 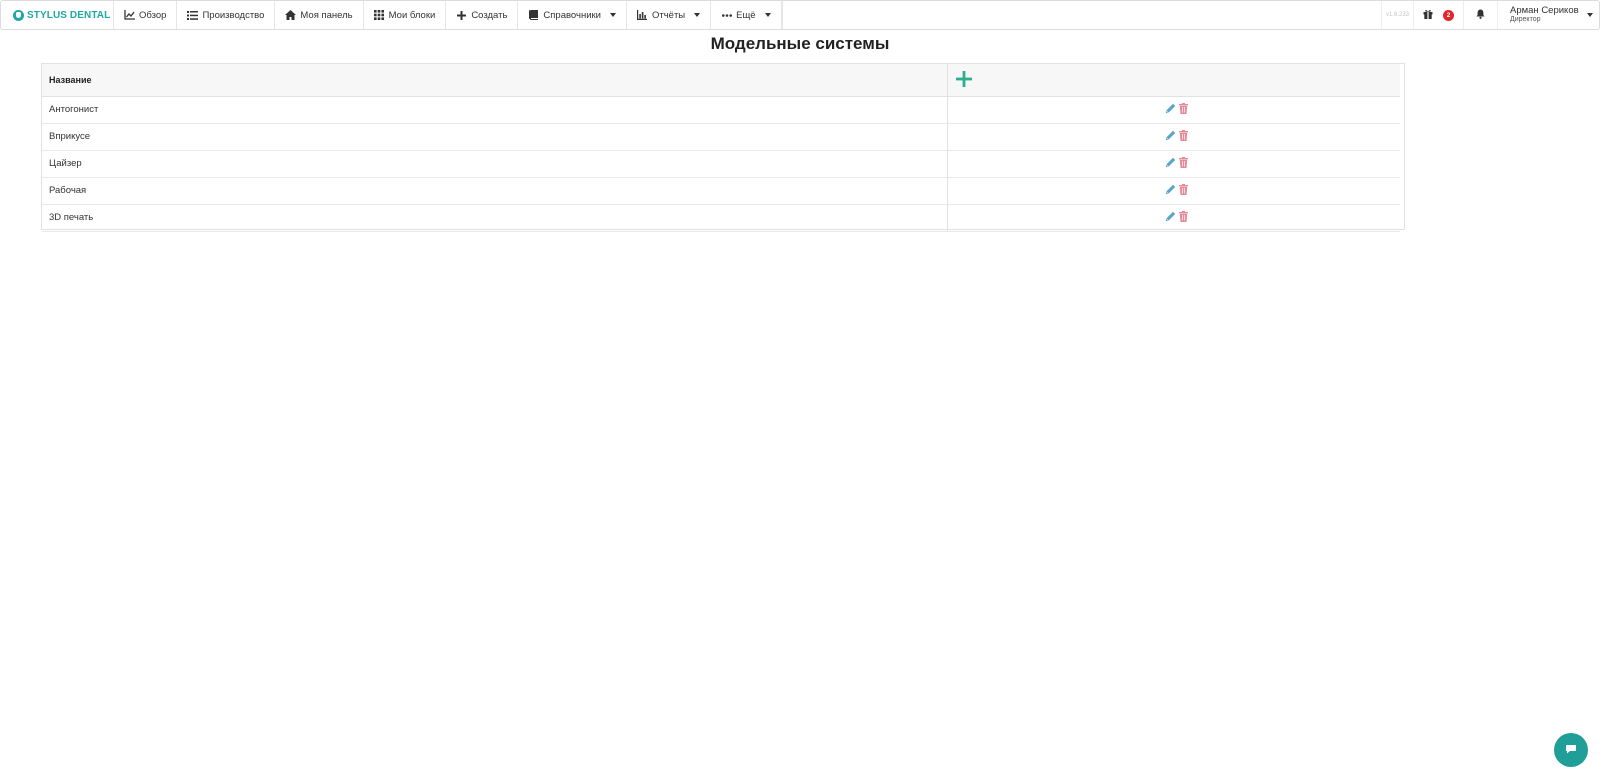 I want to click on nav-item-more: Ещё, so click(x=746, y=15).